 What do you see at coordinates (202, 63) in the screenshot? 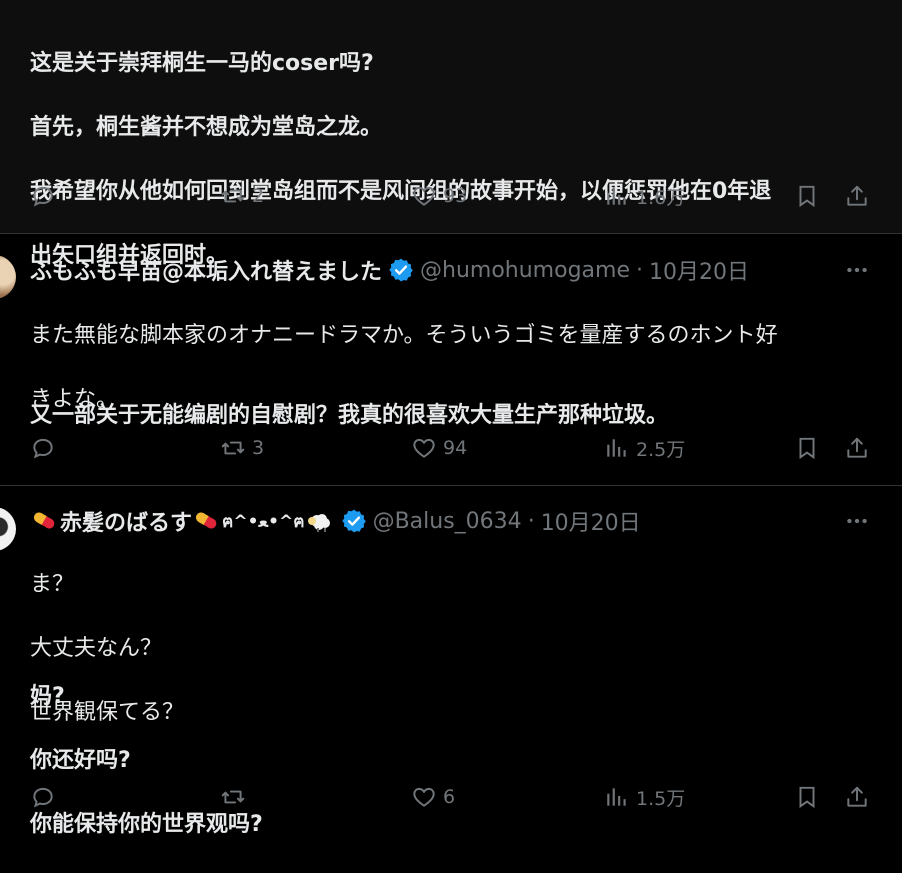
I see `translation-line: 这是关于崇拜桐生一马的coser吗?` at bounding box center [202, 63].